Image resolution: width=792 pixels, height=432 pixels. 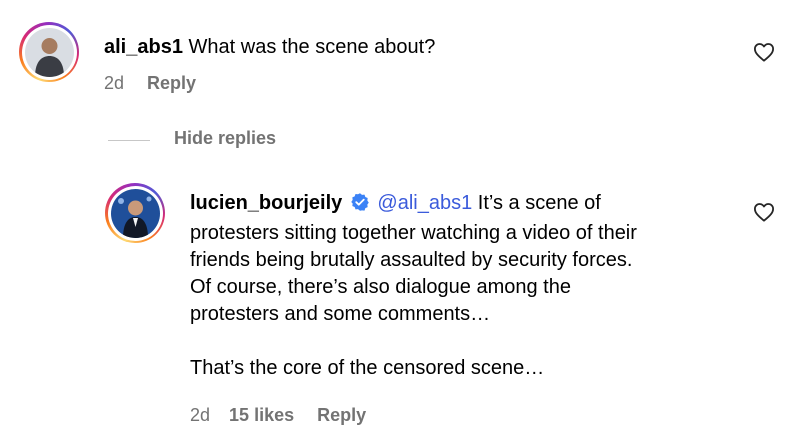 I want to click on reply-reply-button: Reply, so click(x=341, y=415).